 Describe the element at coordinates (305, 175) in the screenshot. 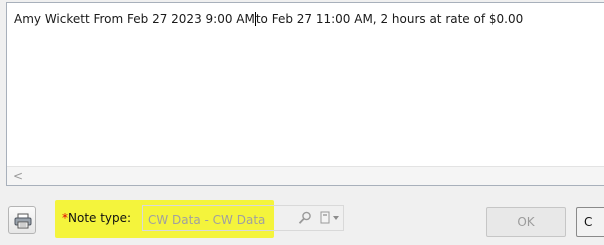

I see `horizontal-scrollbar: <` at that location.